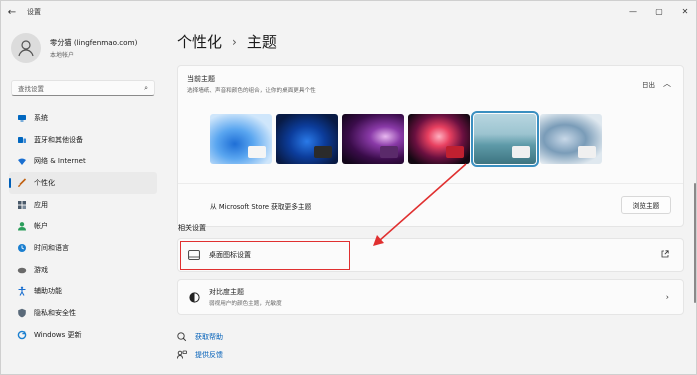 The image size is (697, 375). What do you see at coordinates (265, 255) in the screenshot?
I see `annotation-highlight-box` at bounding box center [265, 255].